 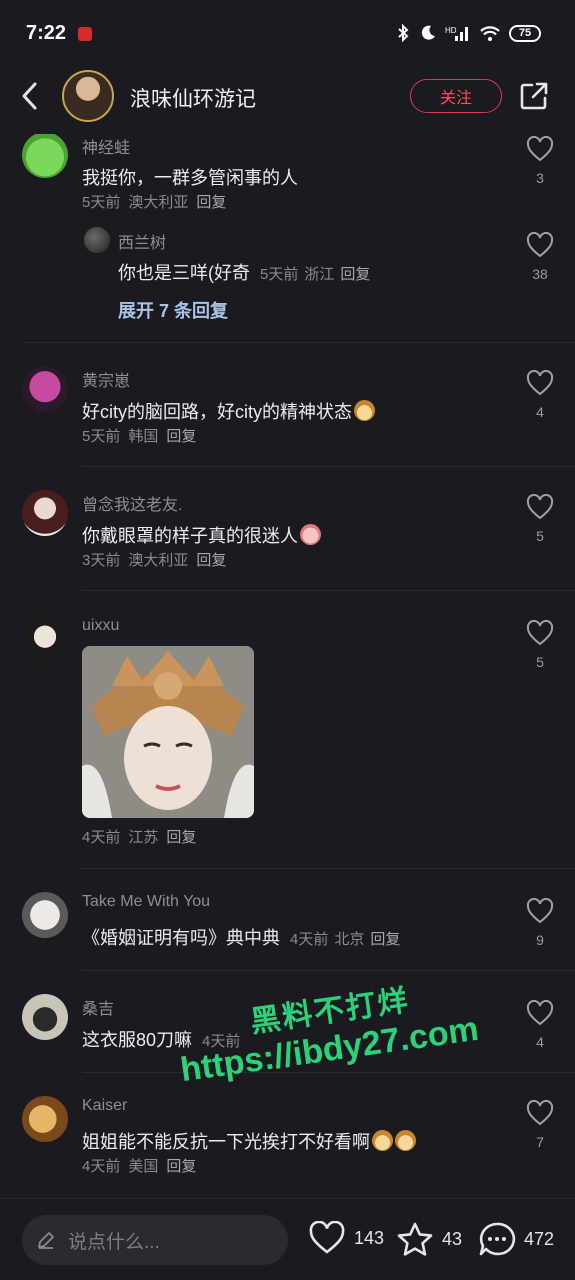 I want to click on comment-text-content: 这衣服80刀嘛, so click(x=137, y=1040).